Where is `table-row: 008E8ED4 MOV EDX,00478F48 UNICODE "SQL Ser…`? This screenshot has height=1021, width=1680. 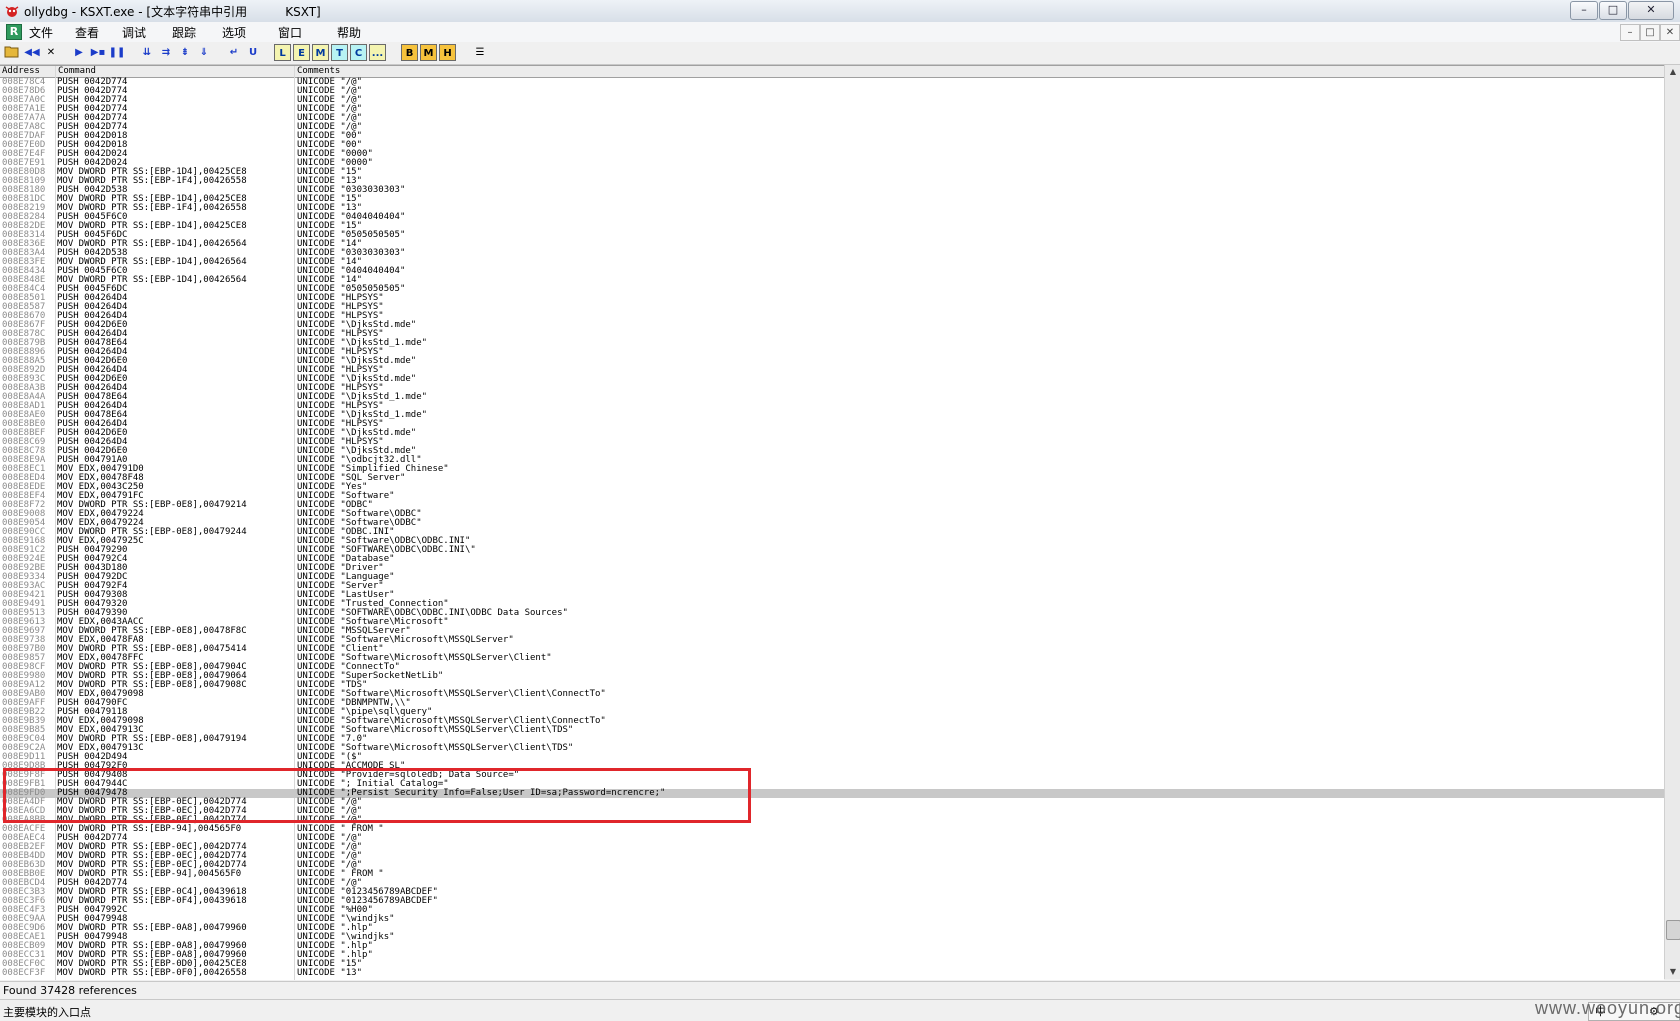
table-row: 008E8ED4 MOV EDX,00478F48 UNICODE "SQL Ser… is located at coordinates (832, 478).